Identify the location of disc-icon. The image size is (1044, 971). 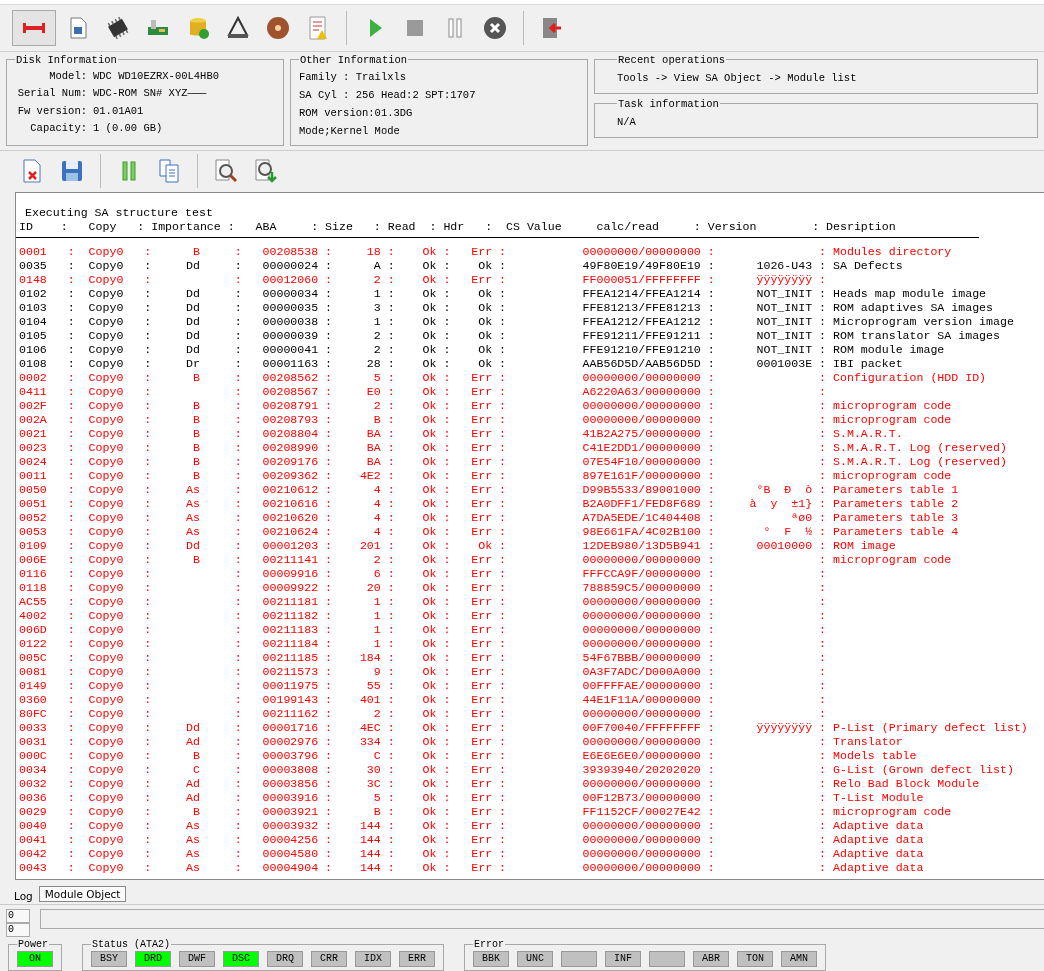
(278, 27).